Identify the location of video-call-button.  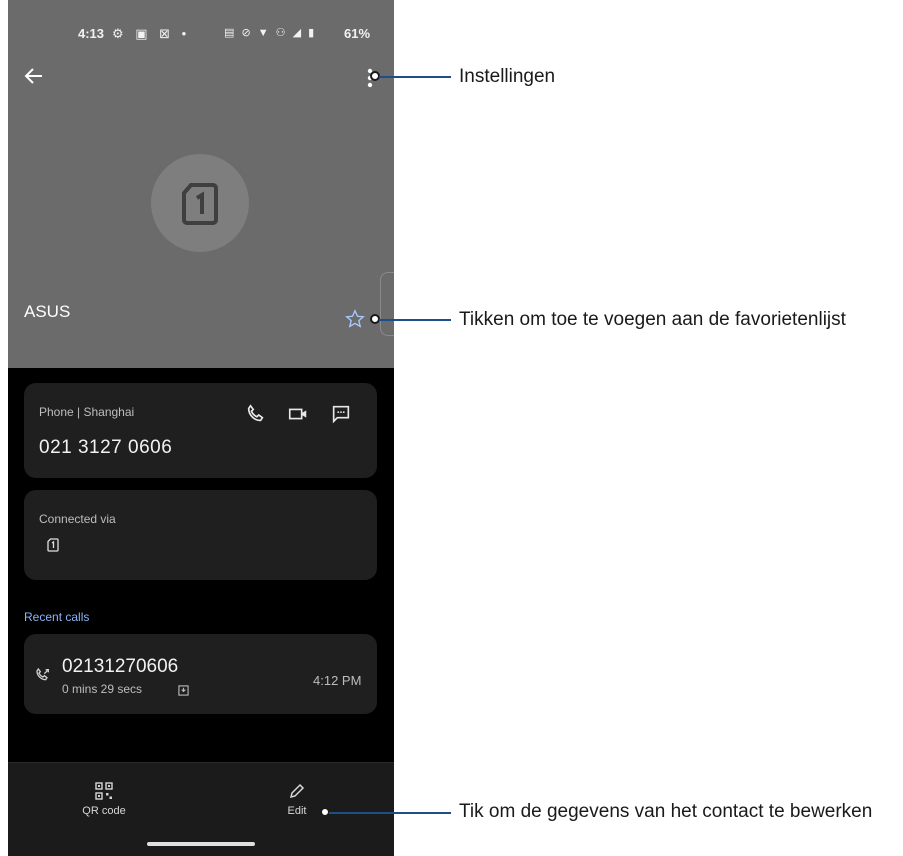
(298, 414).